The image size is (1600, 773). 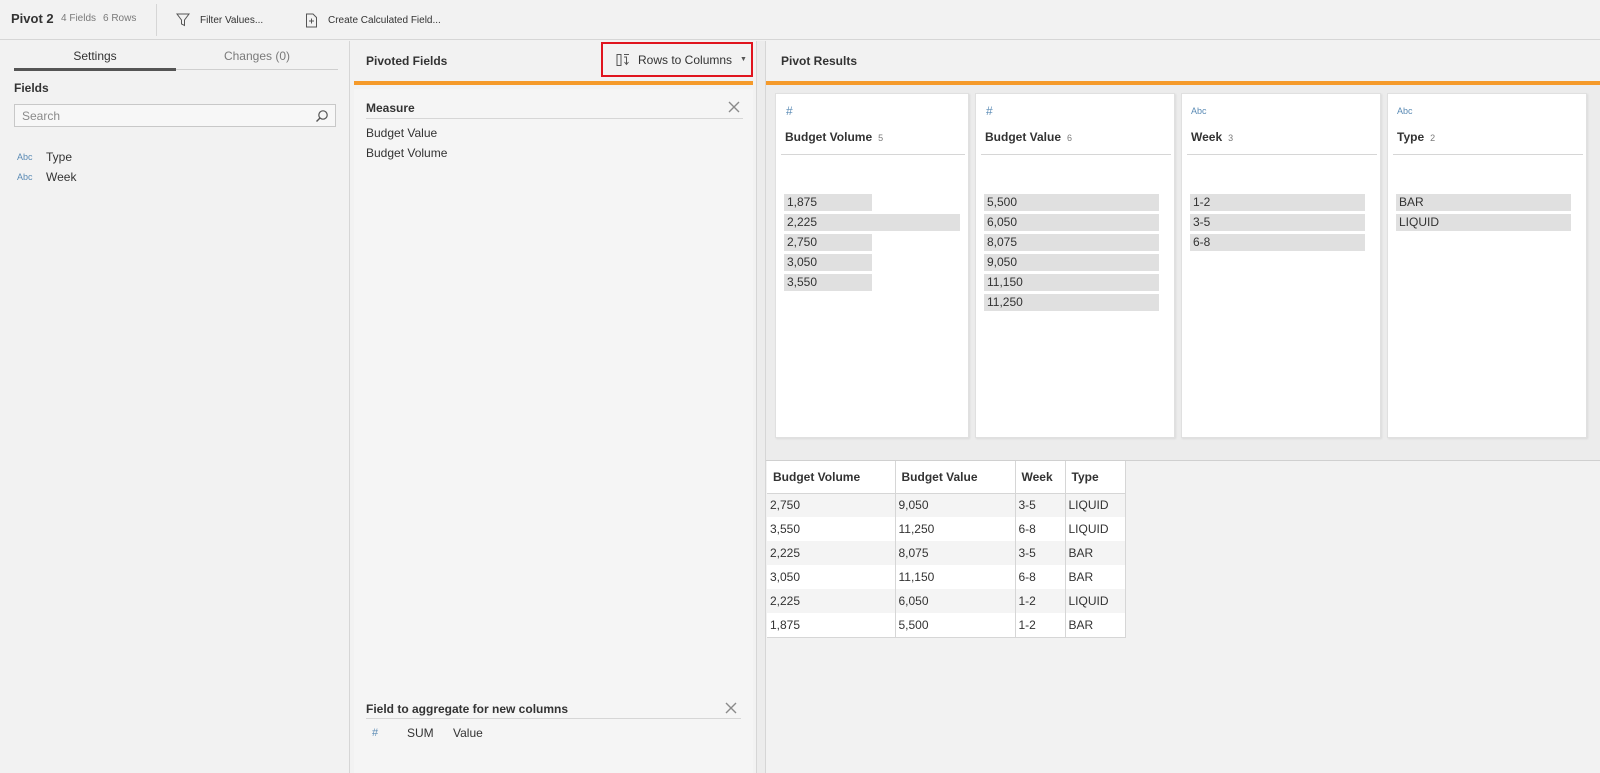 I want to click on aggregate-divider, so click(x=553, y=718).